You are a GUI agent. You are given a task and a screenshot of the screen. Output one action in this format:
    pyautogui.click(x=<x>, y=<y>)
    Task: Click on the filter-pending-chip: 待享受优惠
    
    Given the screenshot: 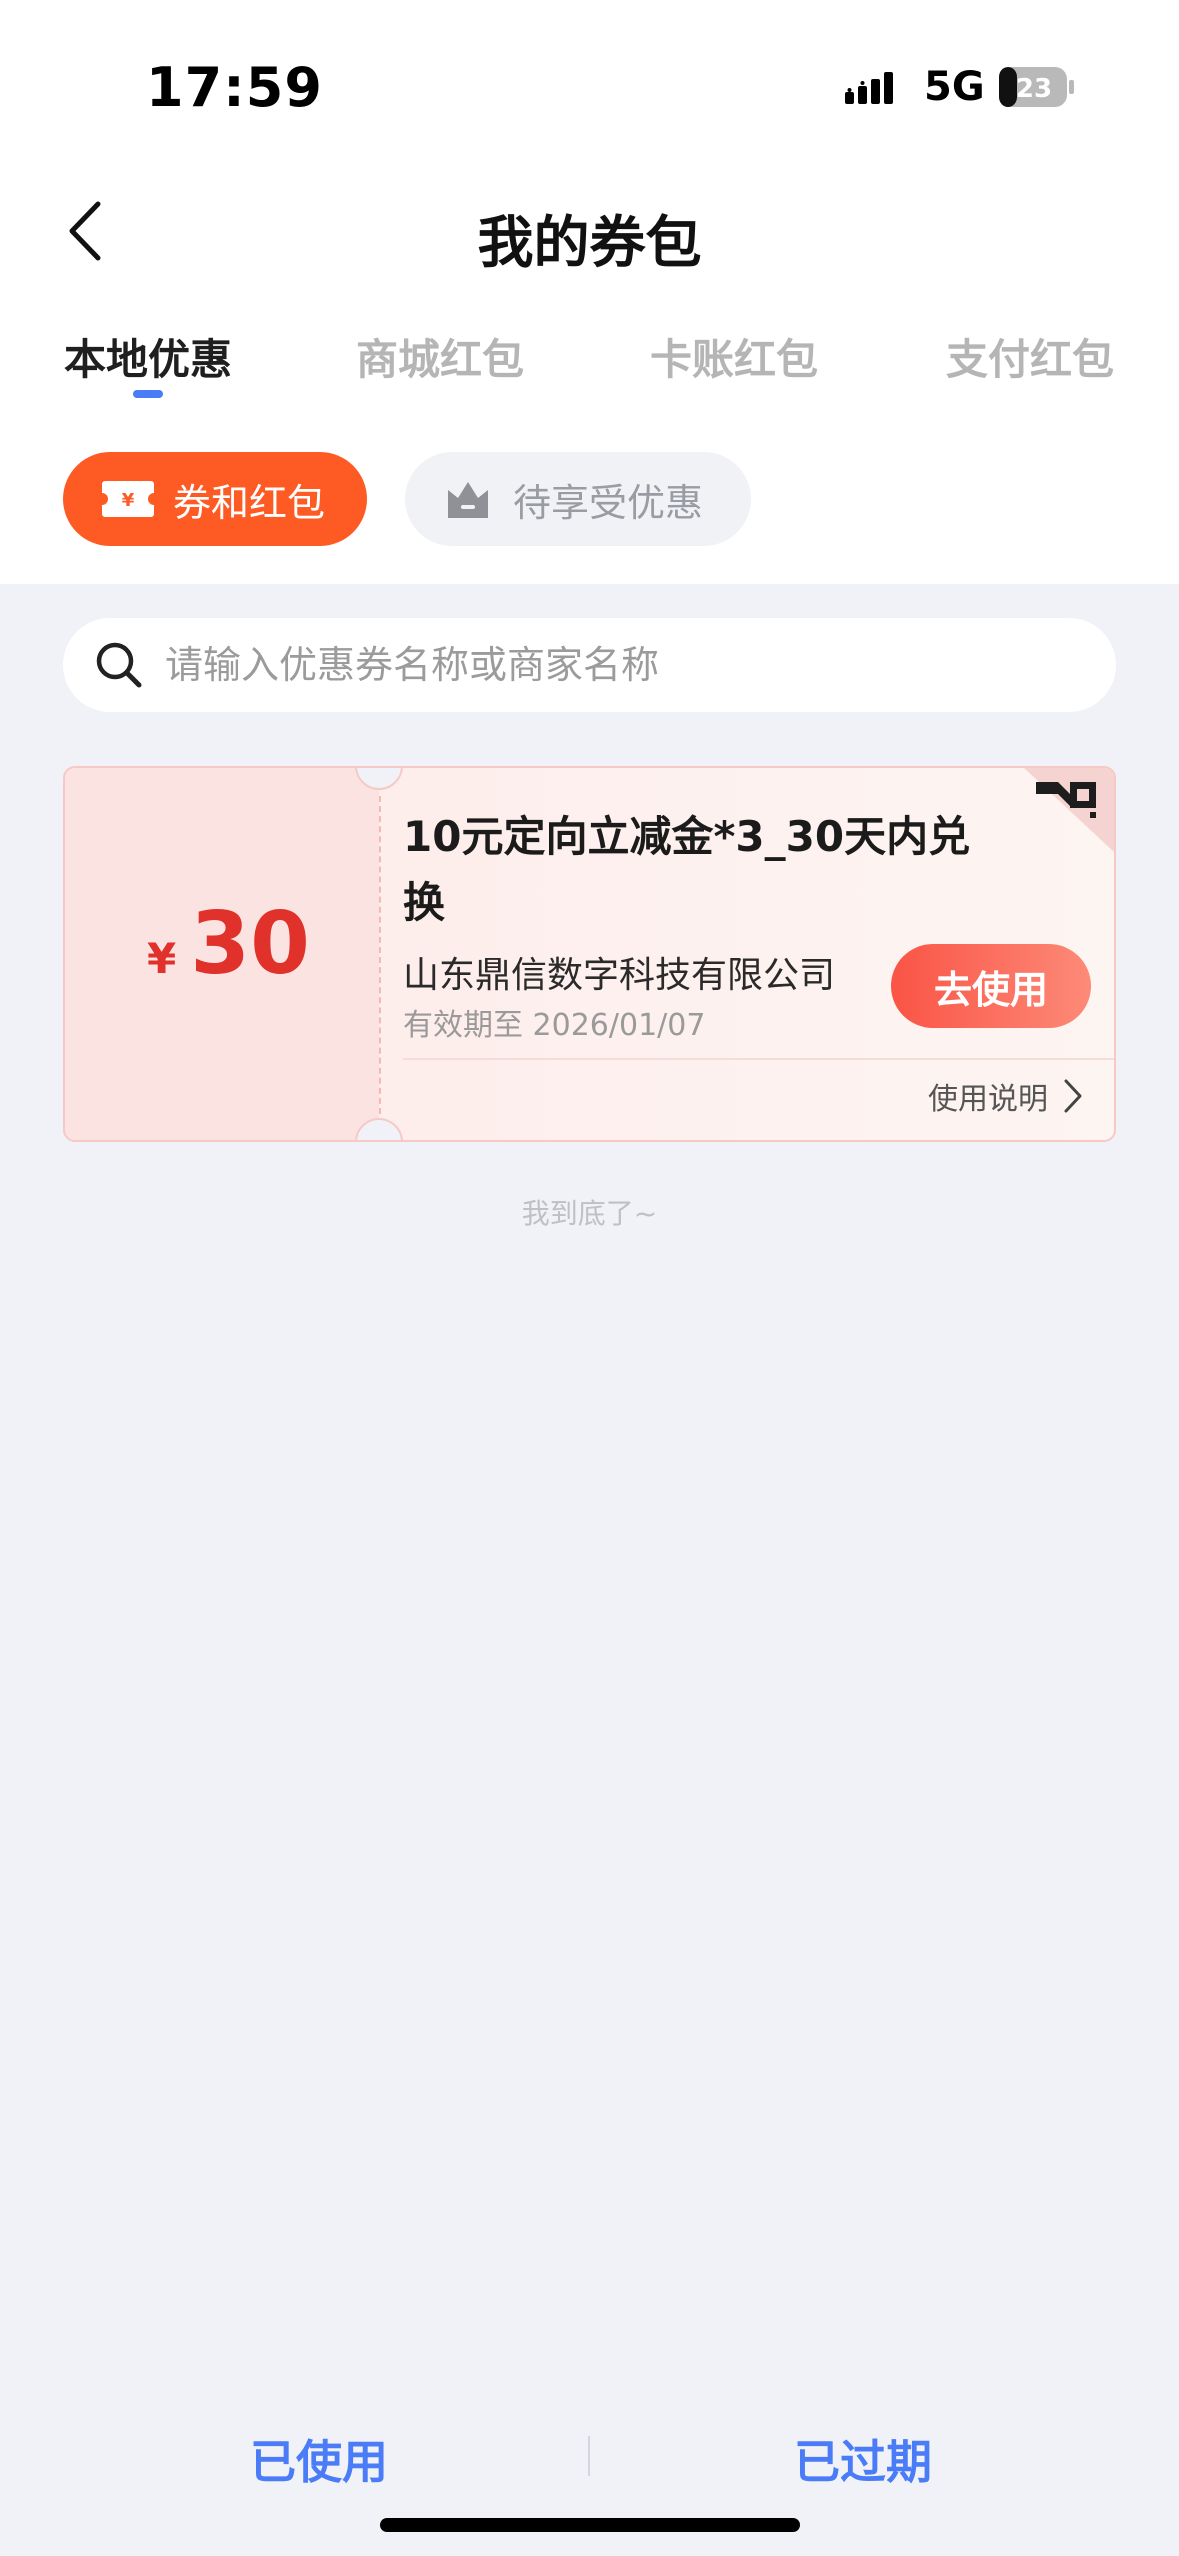 What is the action you would take?
    pyautogui.click(x=578, y=499)
    